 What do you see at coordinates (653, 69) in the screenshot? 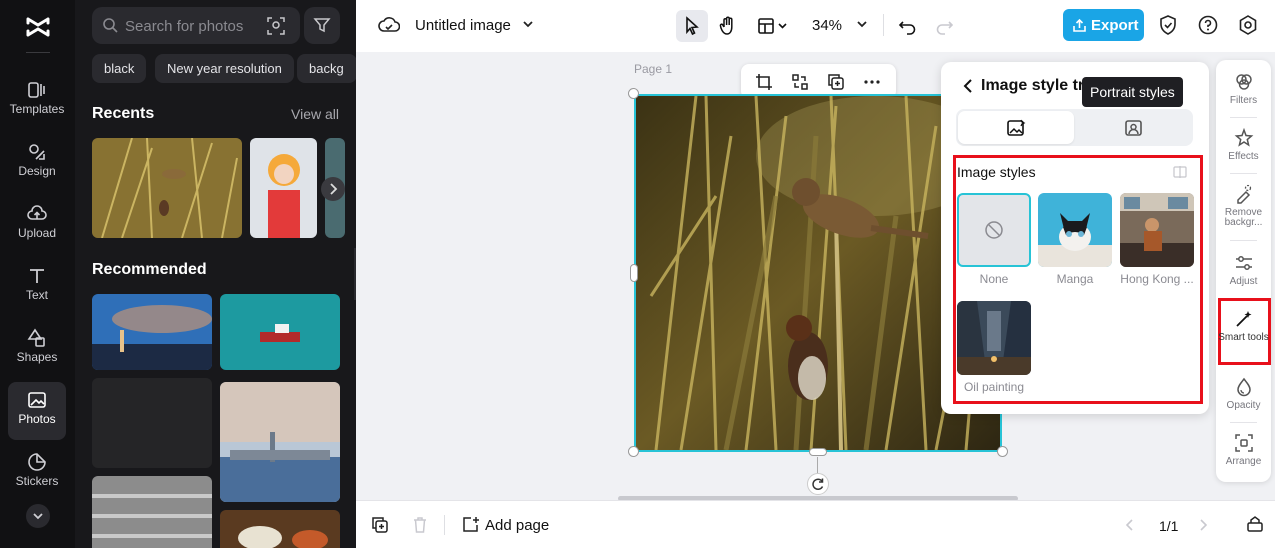
I see `page-label: Page 1` at bounding box center [653, 69].